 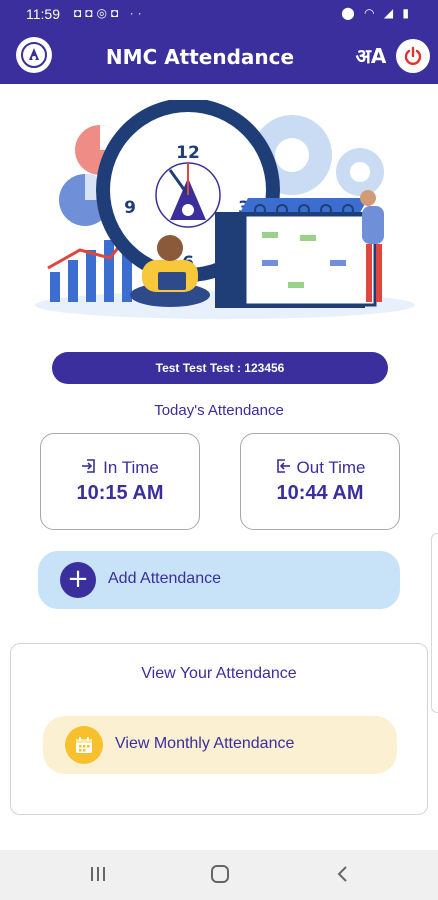 What do you see at coordinates (371, 56) in the screenshot?
I see `language-toggle-icon: अA` at bounding box center [371, 56].